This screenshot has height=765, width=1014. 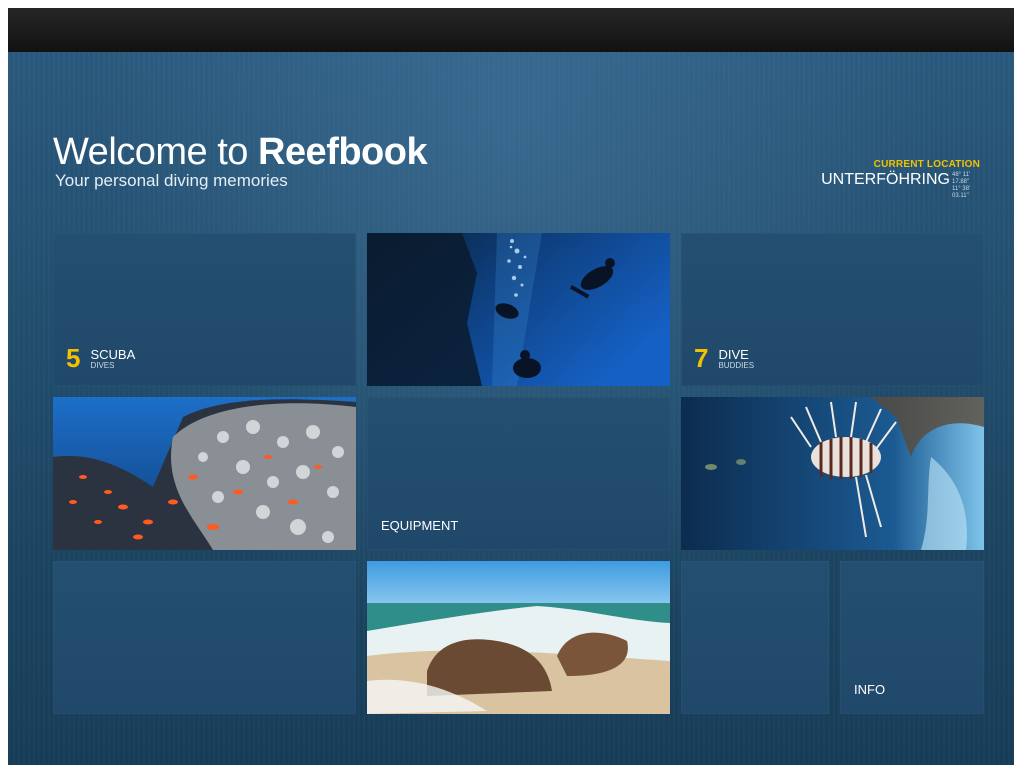 I want to click on coral-reef-photo, so click(x=204, y=473).